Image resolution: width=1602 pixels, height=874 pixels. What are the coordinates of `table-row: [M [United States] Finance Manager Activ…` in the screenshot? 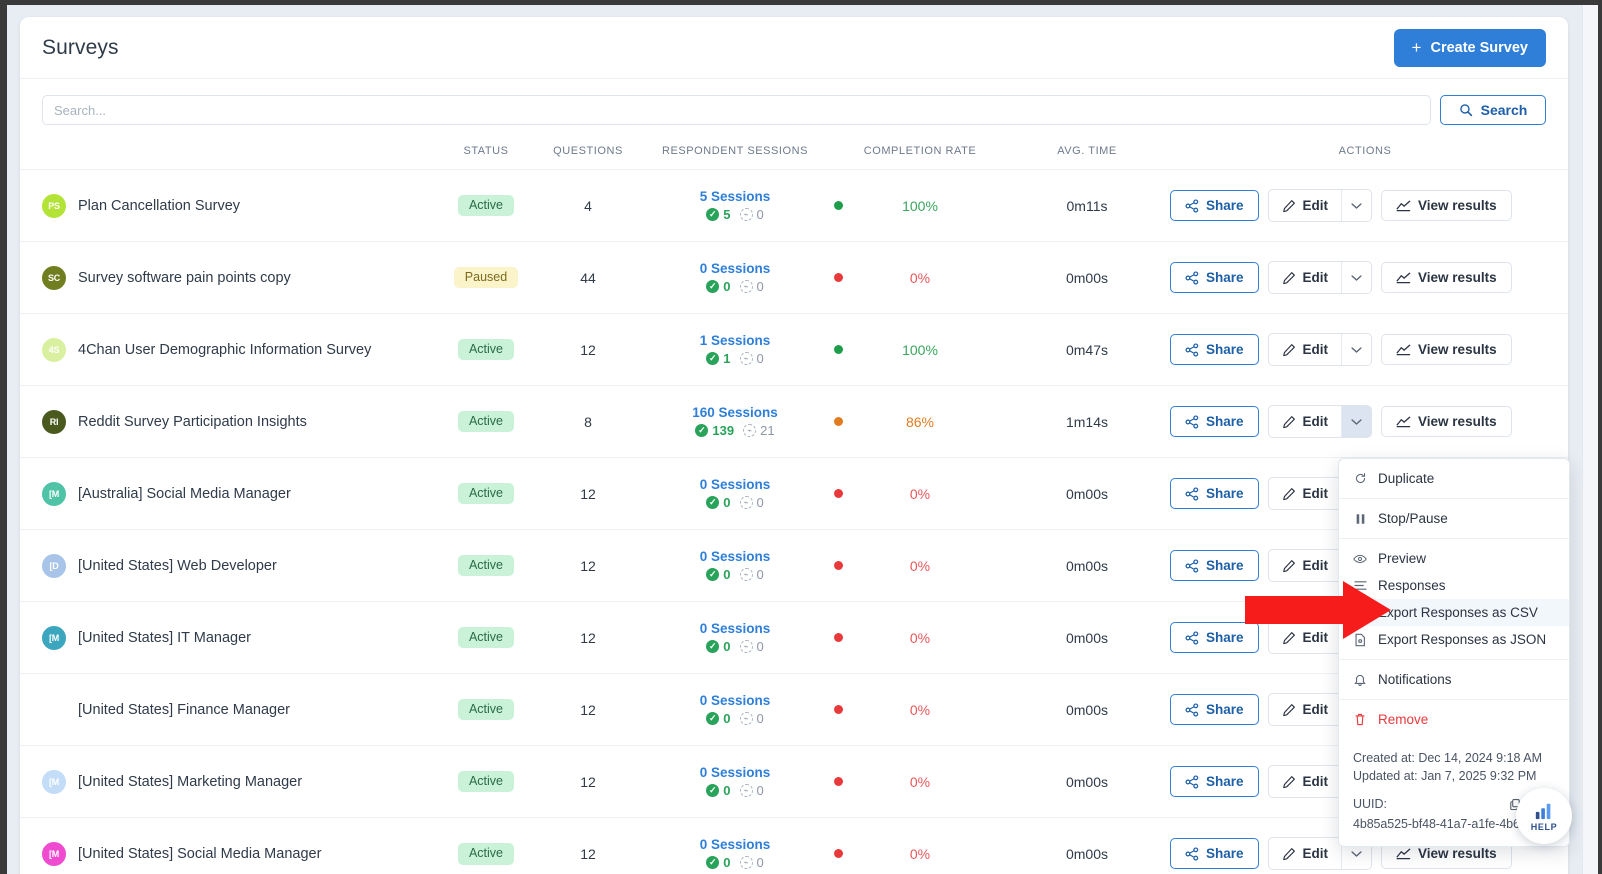 It's located at (794, 709).